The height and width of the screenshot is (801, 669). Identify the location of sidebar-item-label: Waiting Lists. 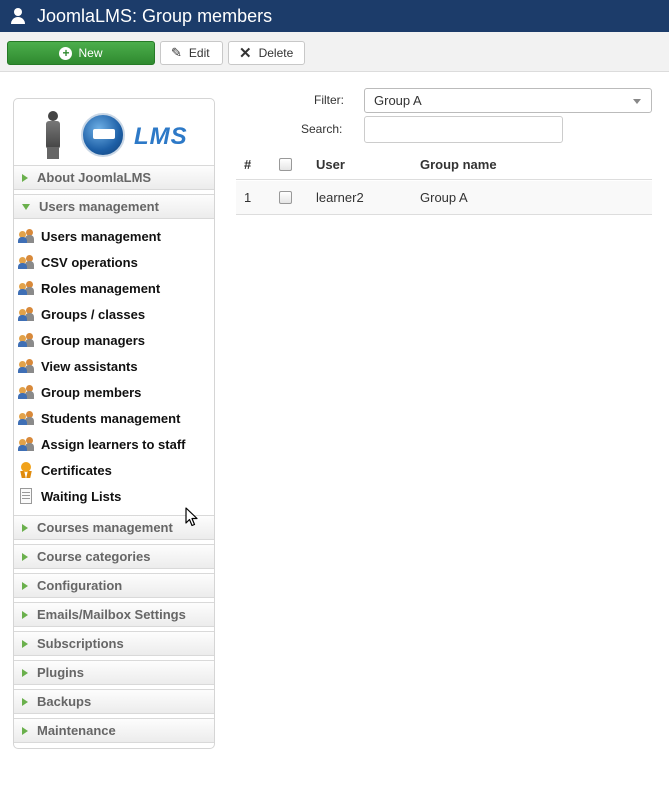
(81, 496).